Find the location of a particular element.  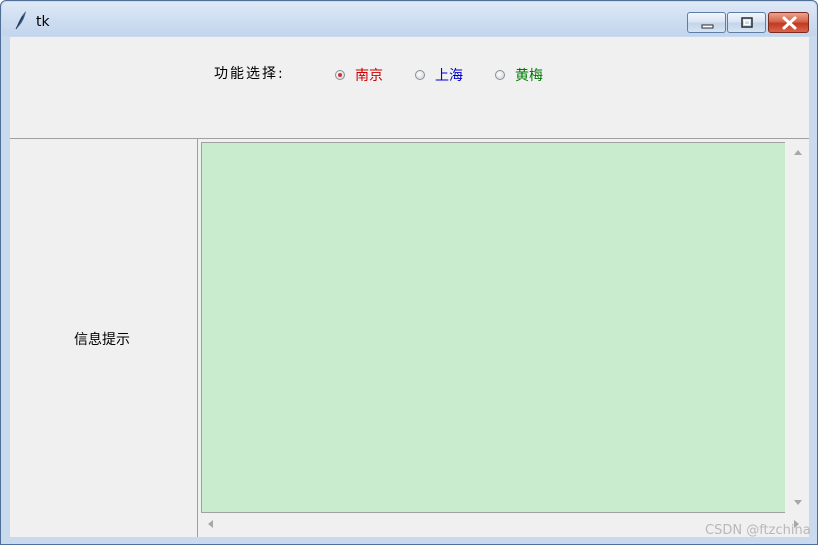

maximize-icon is located at coordinates (747, 22).